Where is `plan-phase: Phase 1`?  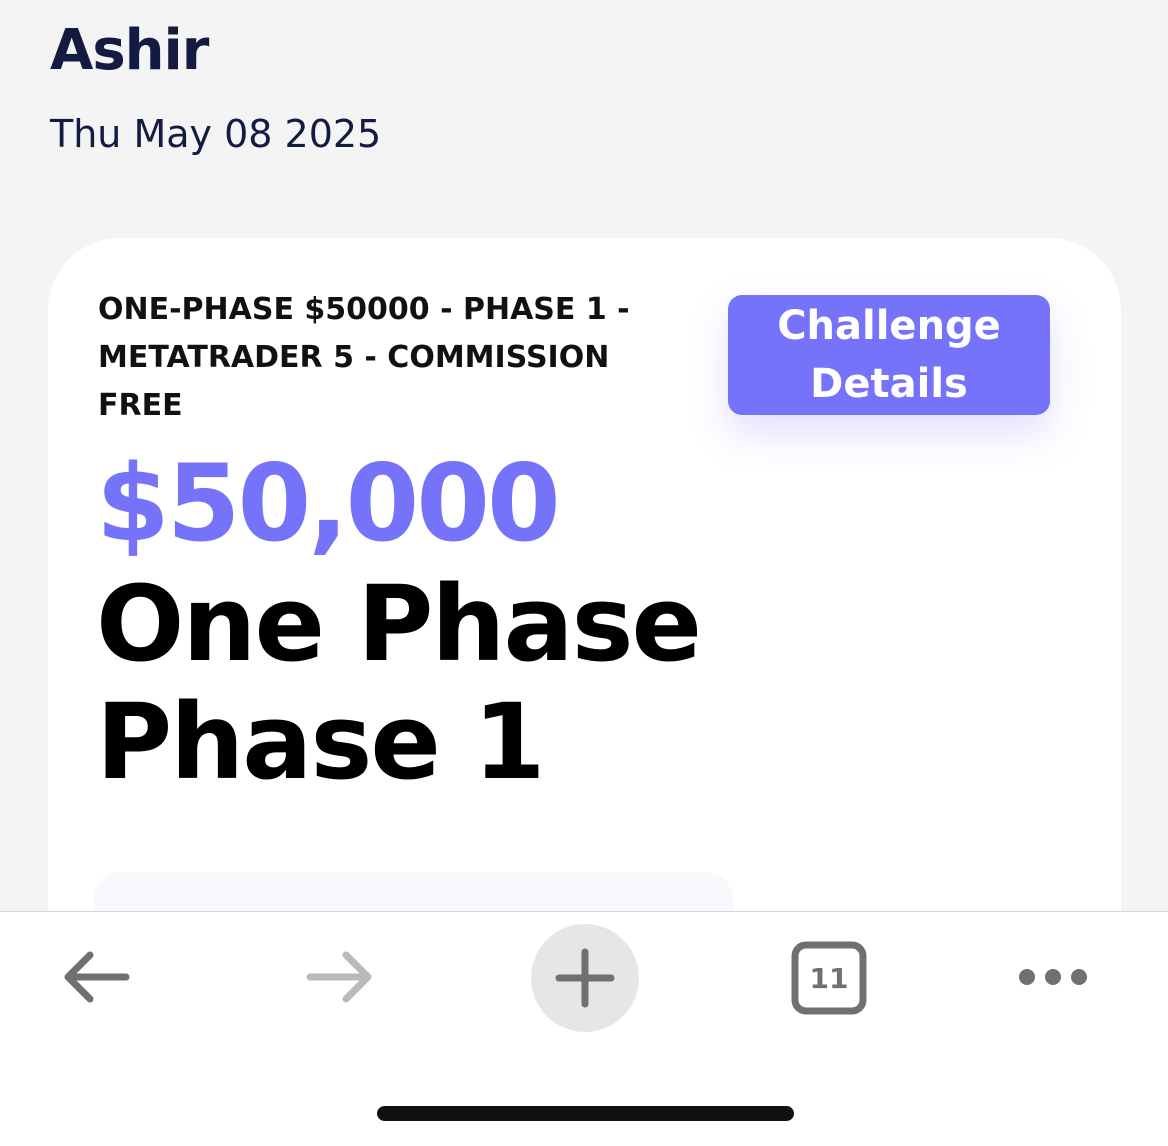 plan-phase: Phase 1 is located at coordinates (320, 742).